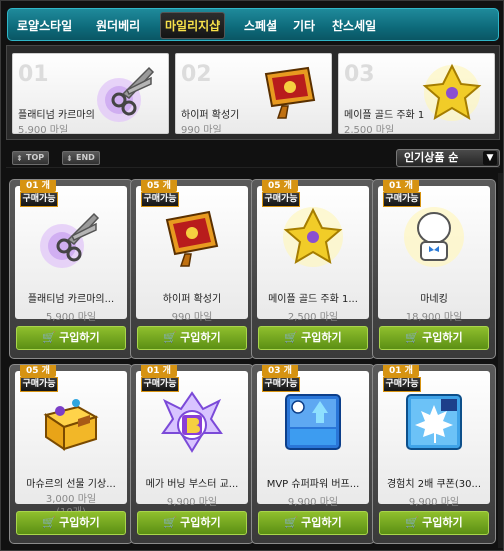 This screenshot has height=551, width=504. Describe the element at coordinates (434, 299) in the screenshot. I see `product-name: 마네킹` at that location.